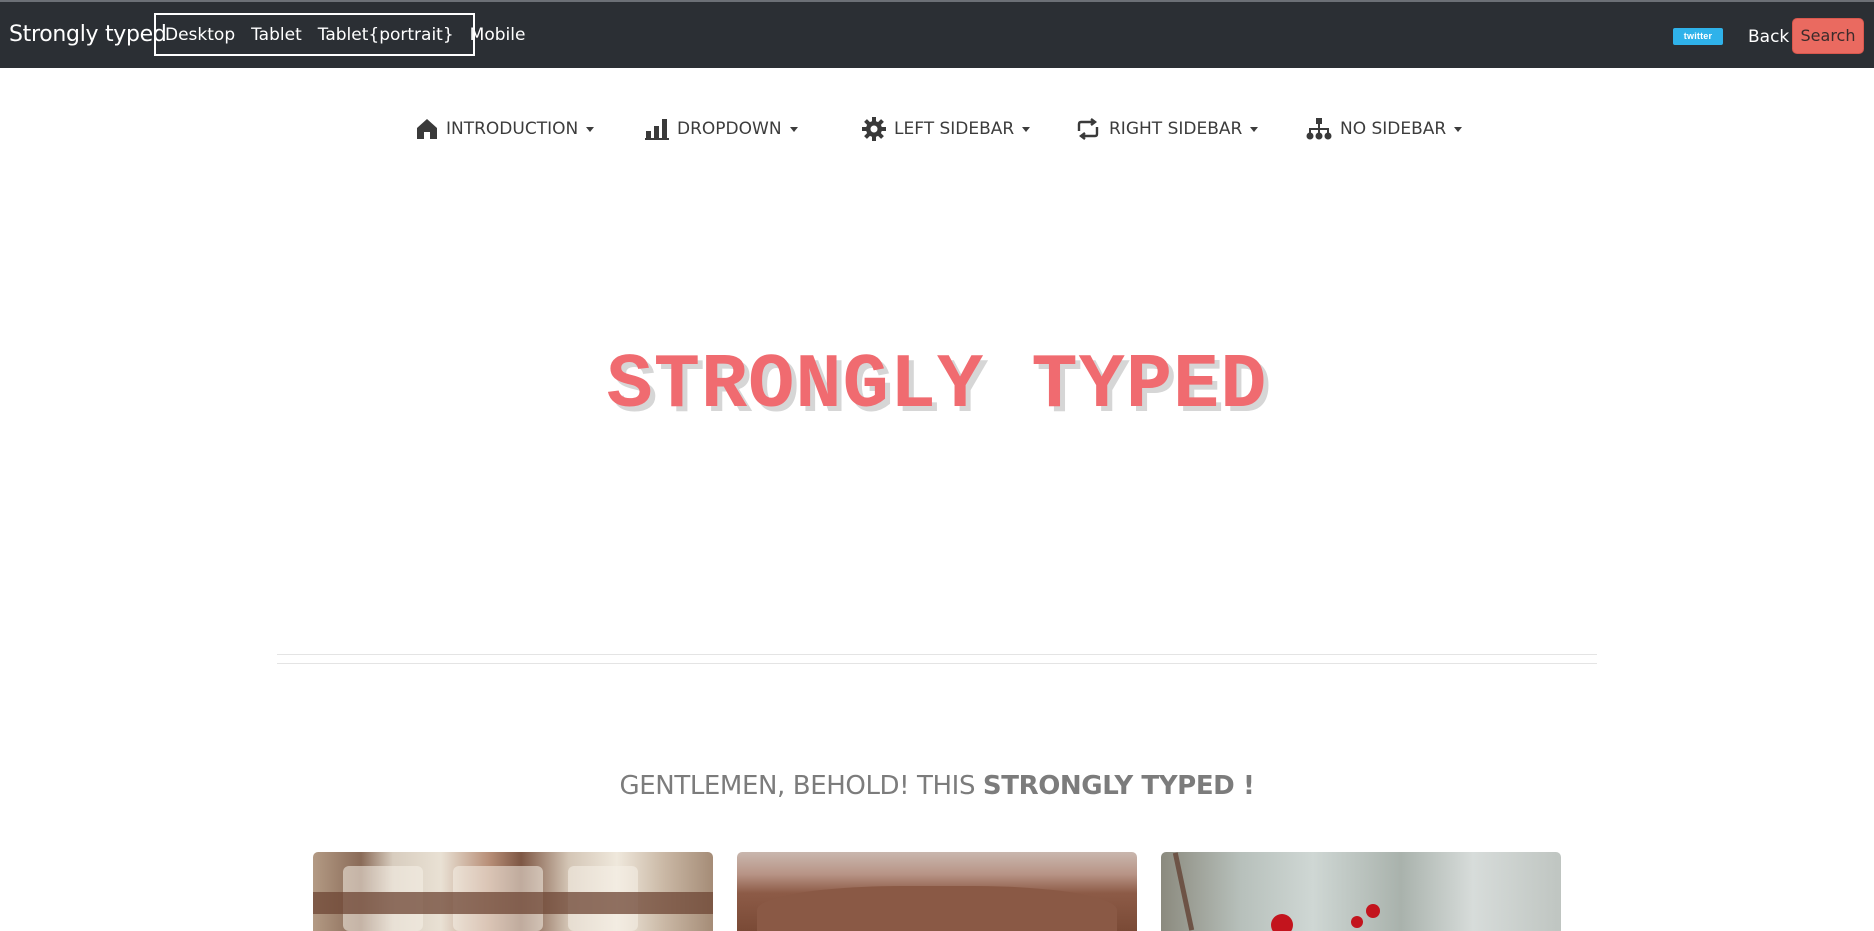 The width and height of the screenshot is (1874, 931). I want to click on tagline-emphasis: STRONGLY TYPED !, so click(1118, 786).